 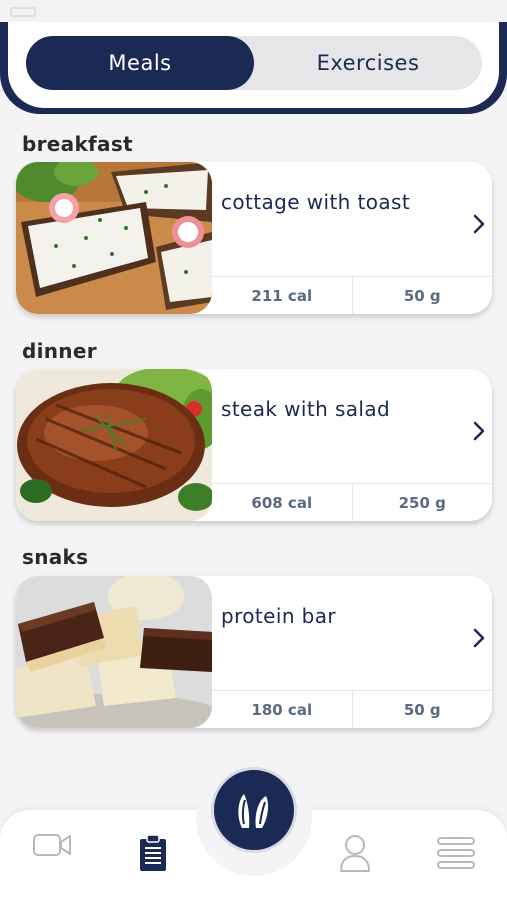 I want to click on meal-stats: 211 cal 50 g, so click(x=352, y=295).